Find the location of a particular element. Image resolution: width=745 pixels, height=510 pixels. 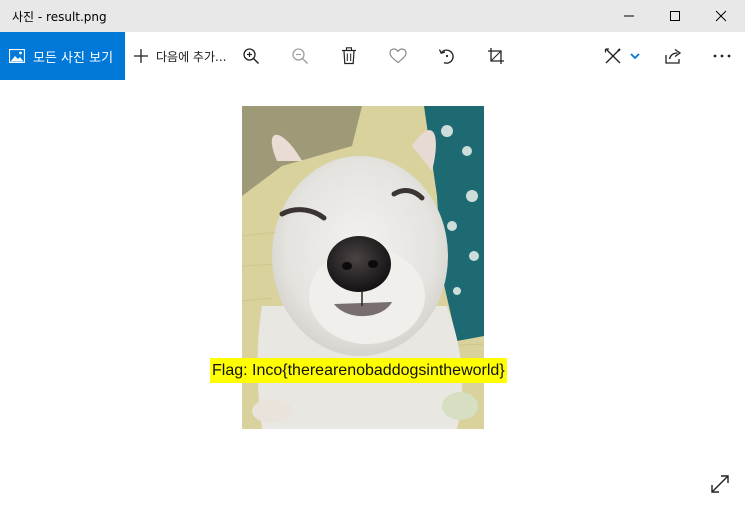

more-icon is located at coordinates (722, 56).